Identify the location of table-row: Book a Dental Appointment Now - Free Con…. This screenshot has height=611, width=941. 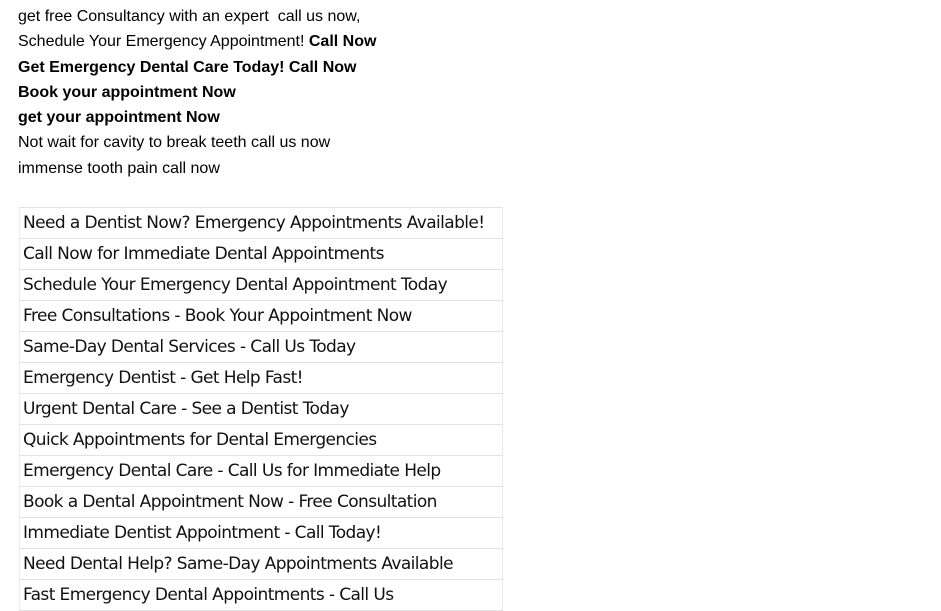
(261, 502).